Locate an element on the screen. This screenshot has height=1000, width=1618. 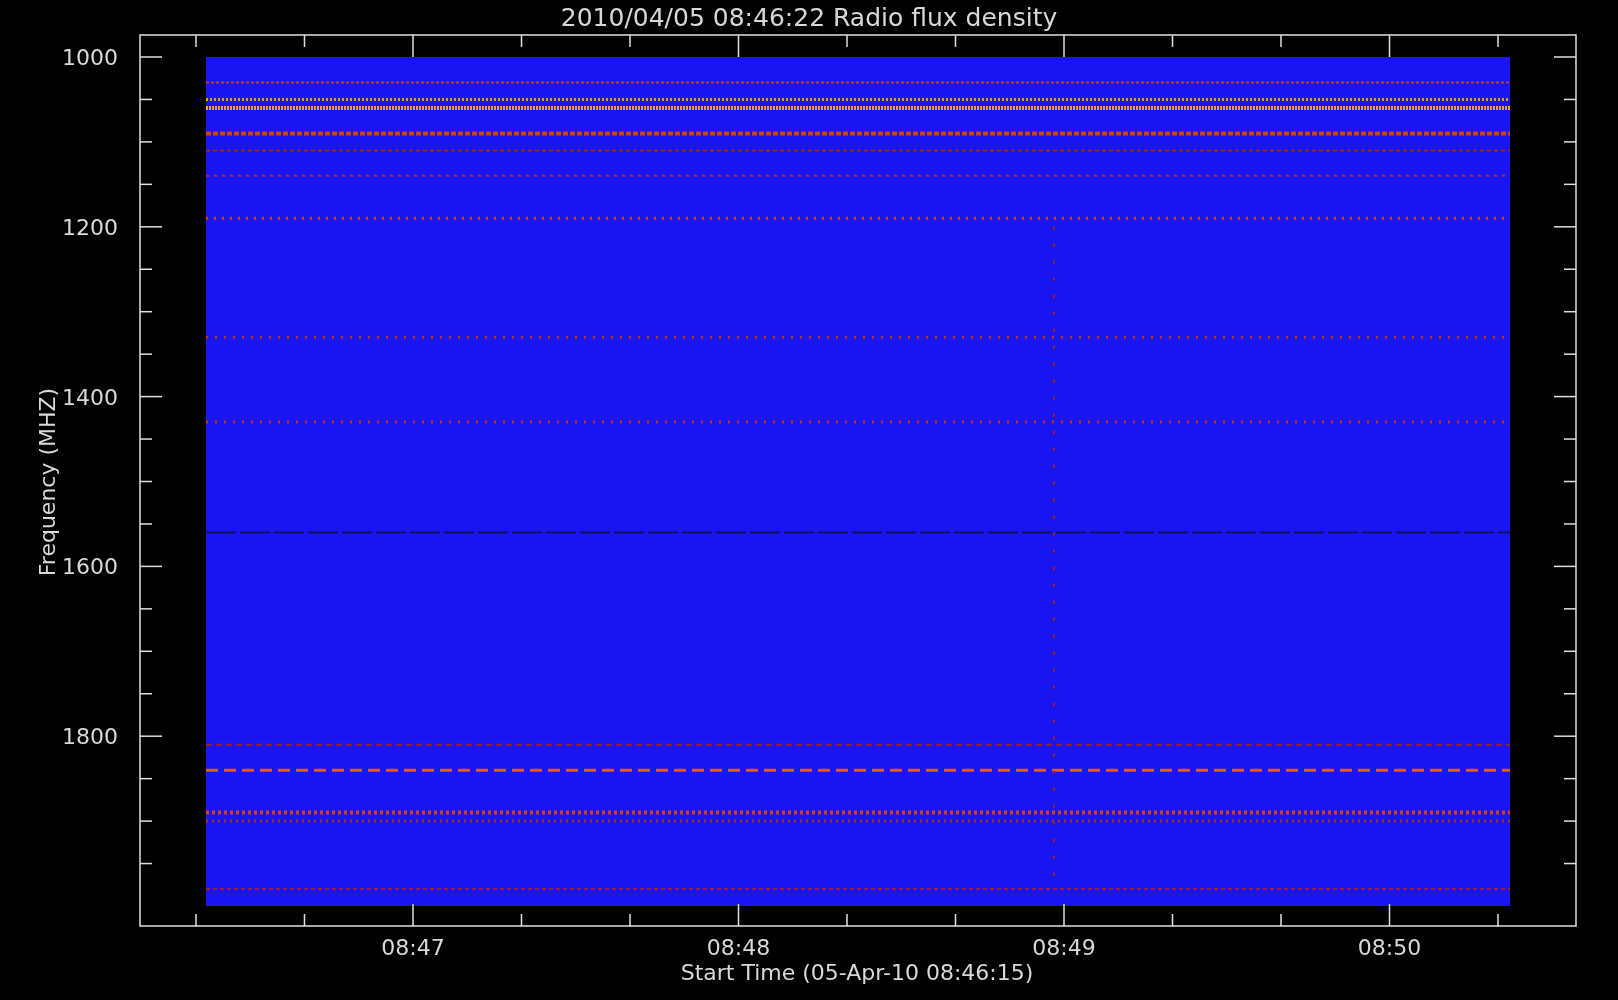
y-axis-title: Frequency (MHZ) is located at coordinates (47, 482).